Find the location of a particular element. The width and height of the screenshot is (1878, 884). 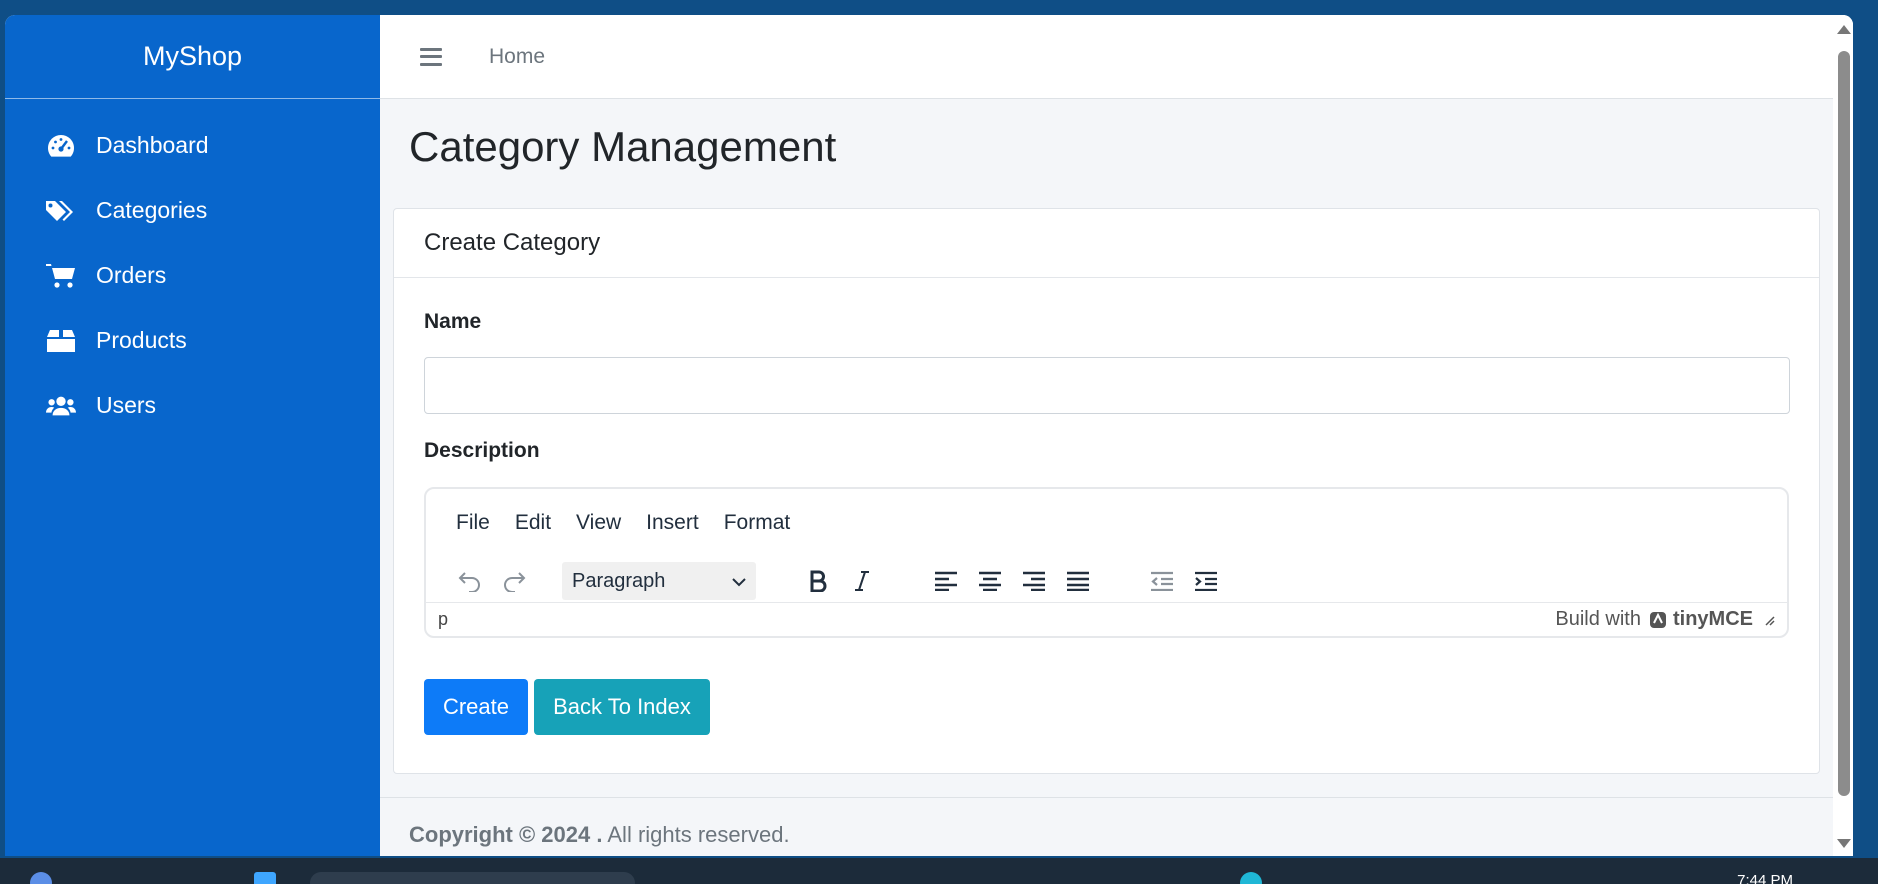

taskbar-clock: 7:44 PM is located at coordinates (1765, 878).